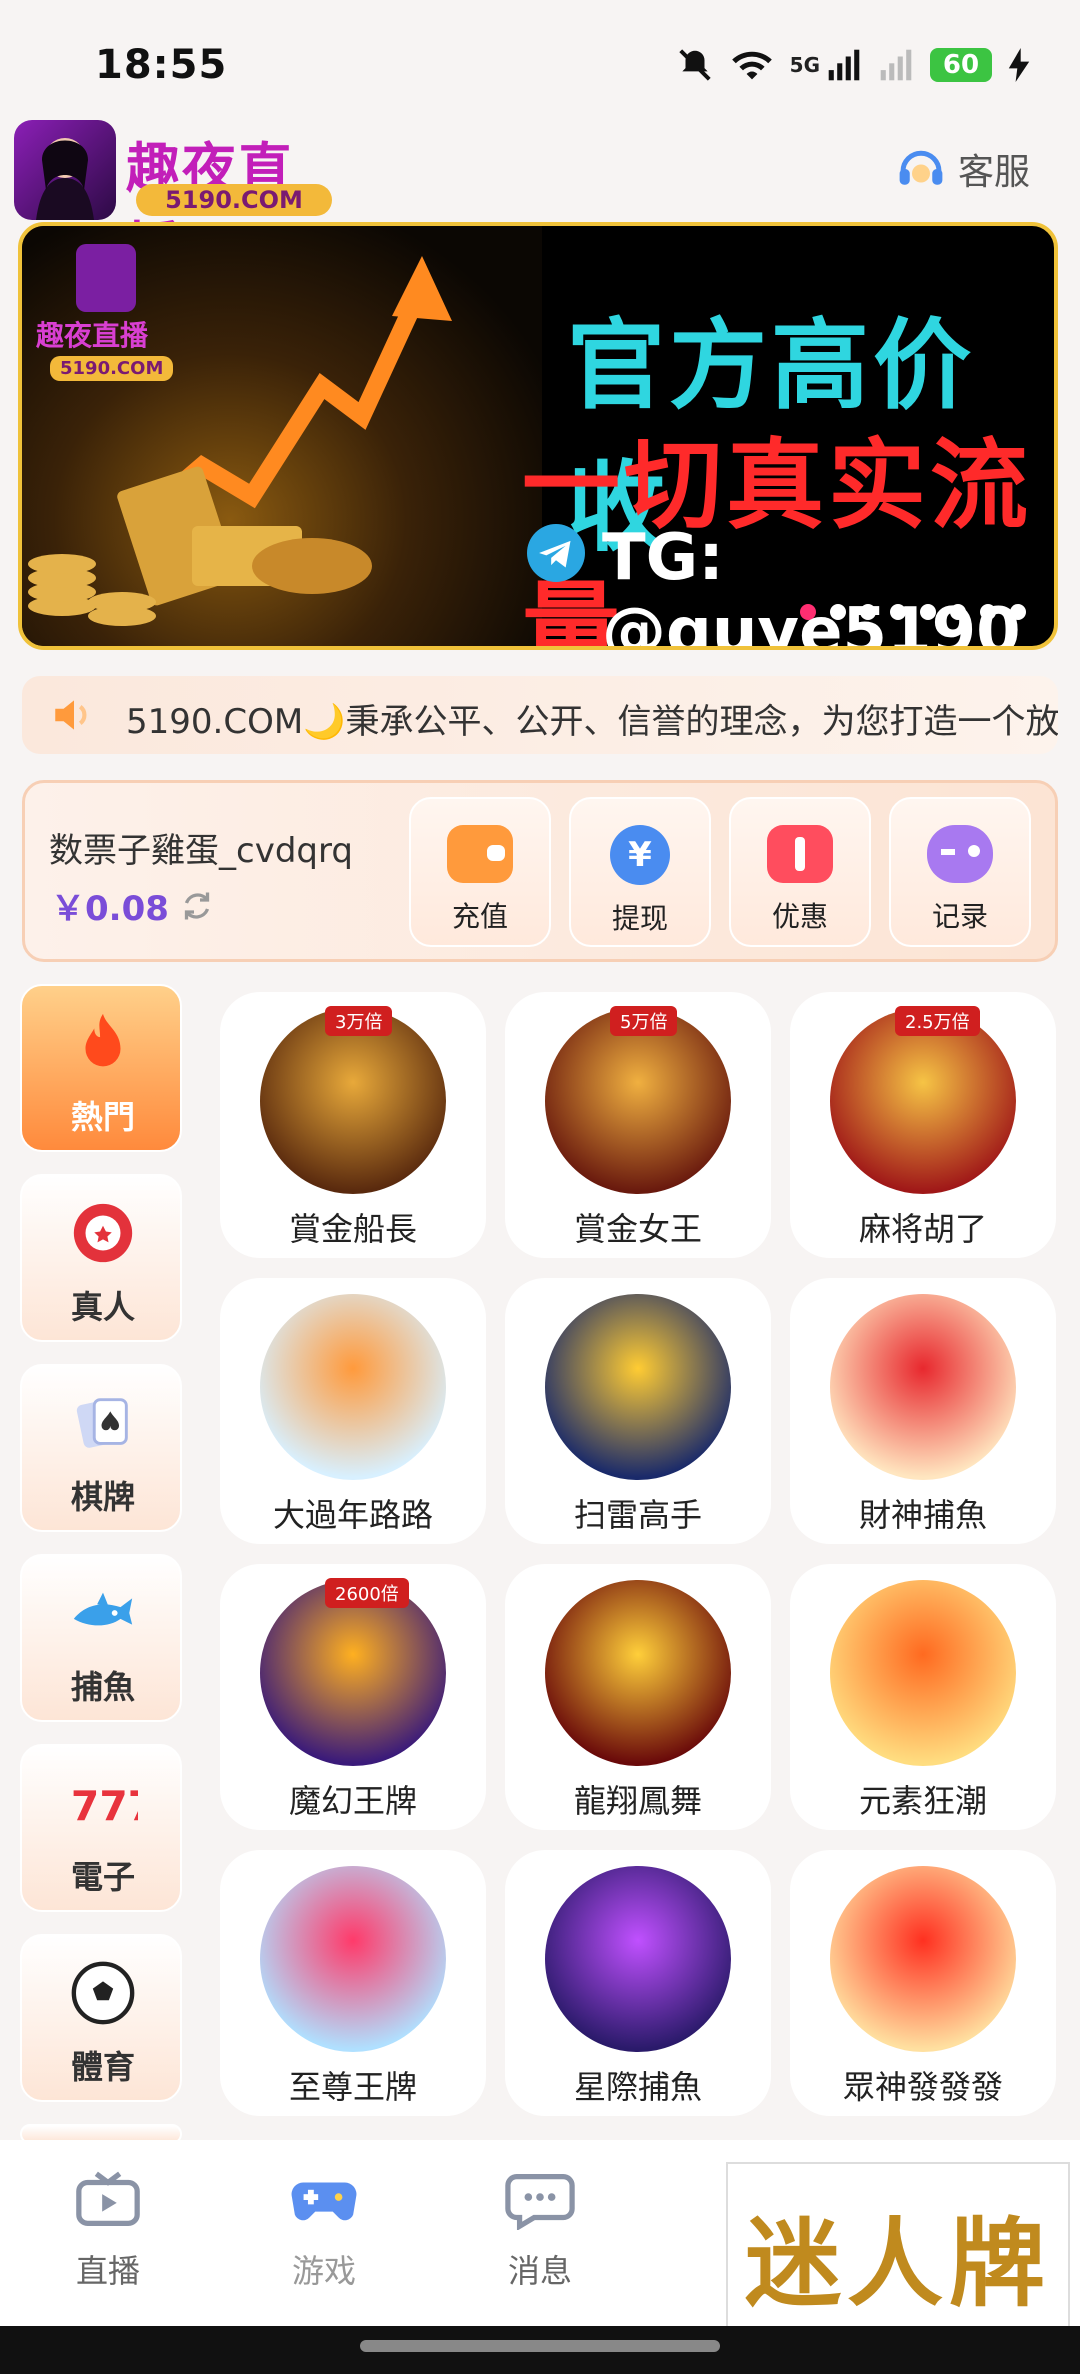 The height and width of the screenshot is (2374, 1080). Describe the element at coordinates (539, 2271) in the screenshot. I see `nav-label: 消息` at that location.